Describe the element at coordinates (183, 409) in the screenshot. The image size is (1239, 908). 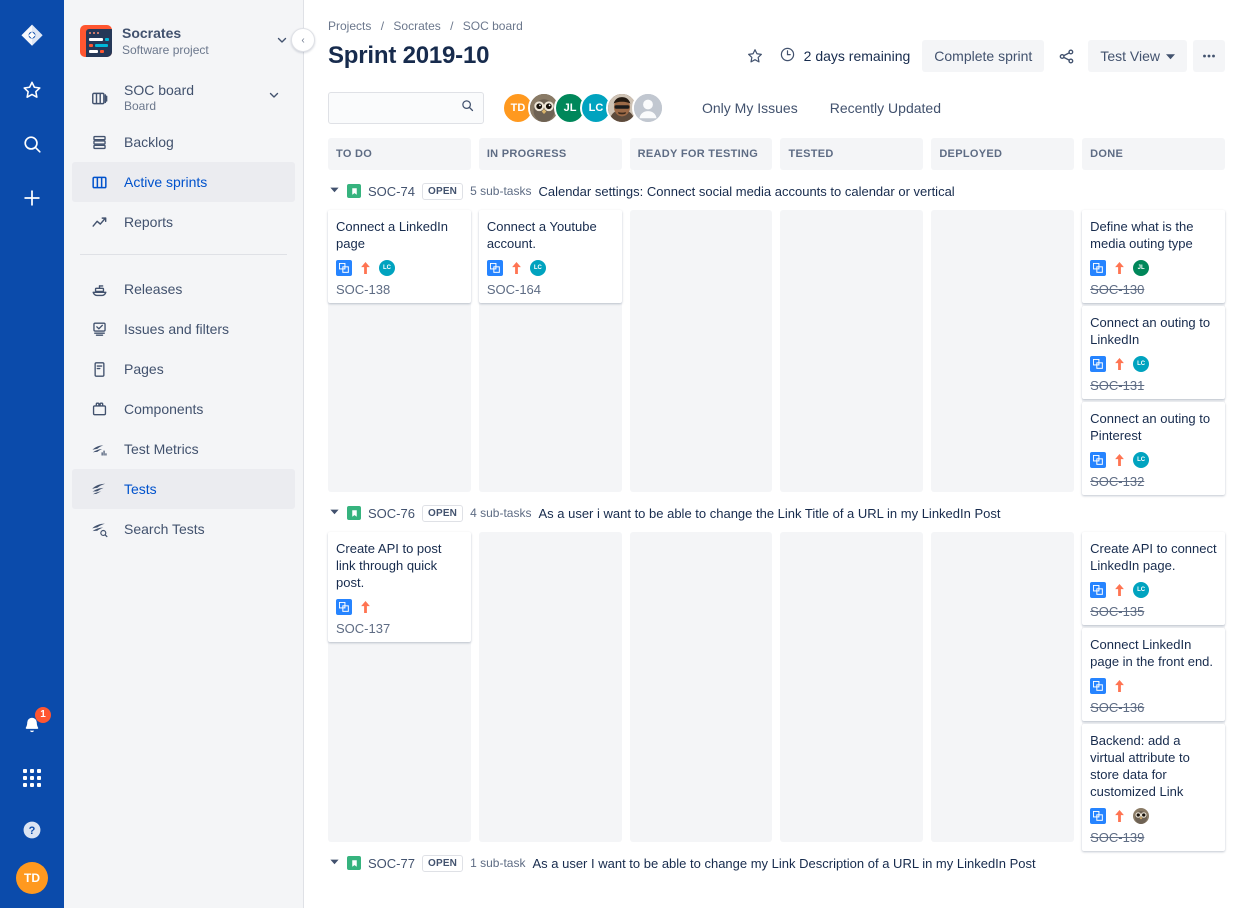
I see `sidebar-item-components: Components` at that location.